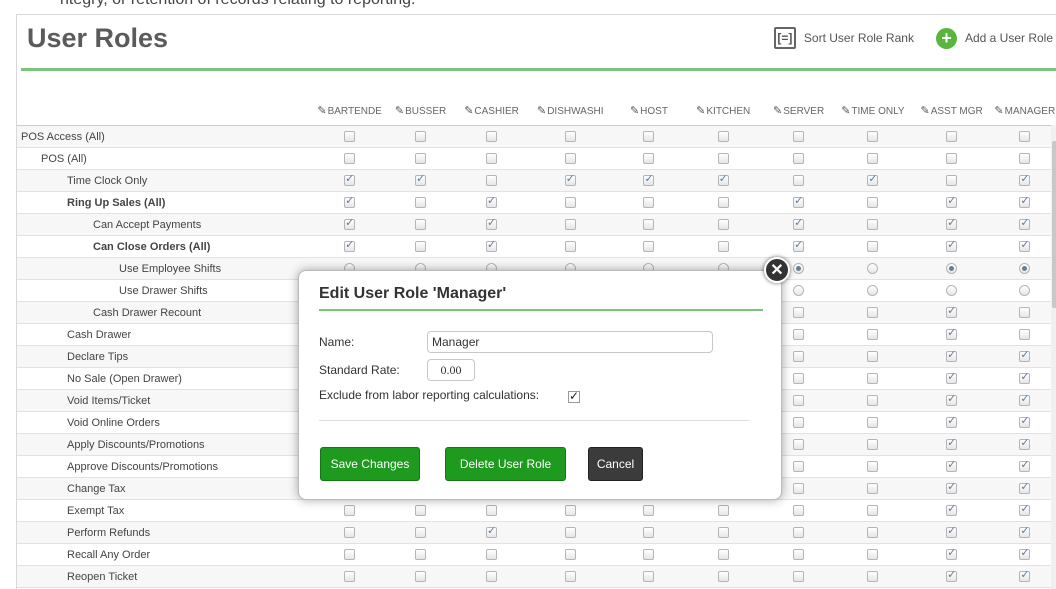  Describe the element at coordinates (1053, 357) in the screenshot. I see `vertical-scrollbar: ▲` at that location.